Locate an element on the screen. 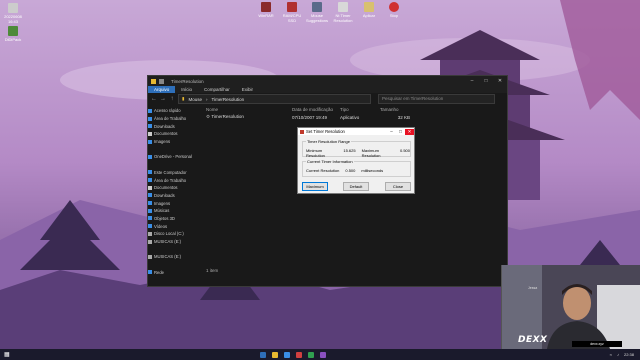  wifi-icon: ≈ is located at coordinates (611, 354).